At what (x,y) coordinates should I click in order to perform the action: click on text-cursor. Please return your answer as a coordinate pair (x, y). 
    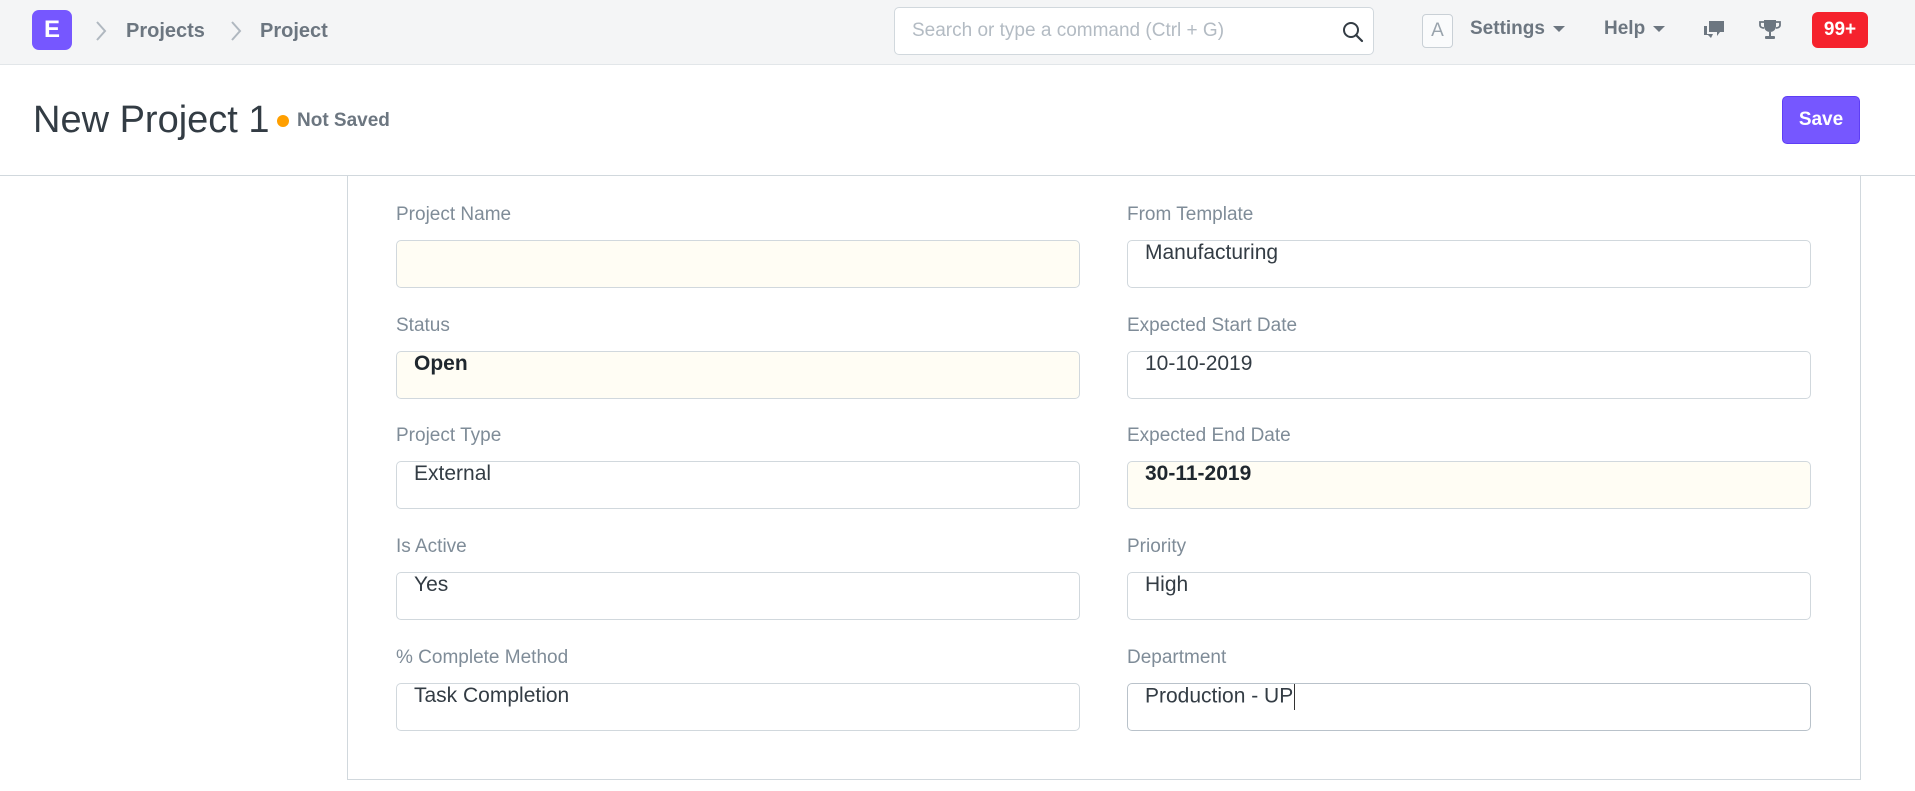
    Looking at the image, I should click on (1295, 697).